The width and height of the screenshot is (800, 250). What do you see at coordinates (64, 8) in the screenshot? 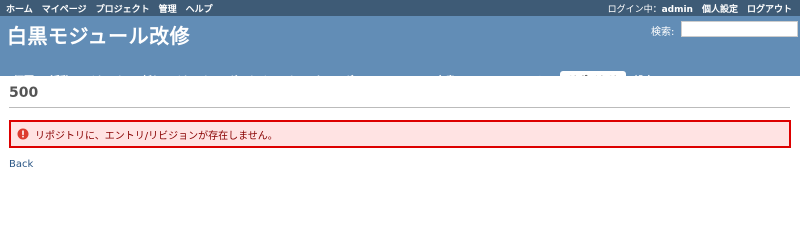
I see `top-link-my-page: マイページ` at bounding box center [64, 8].